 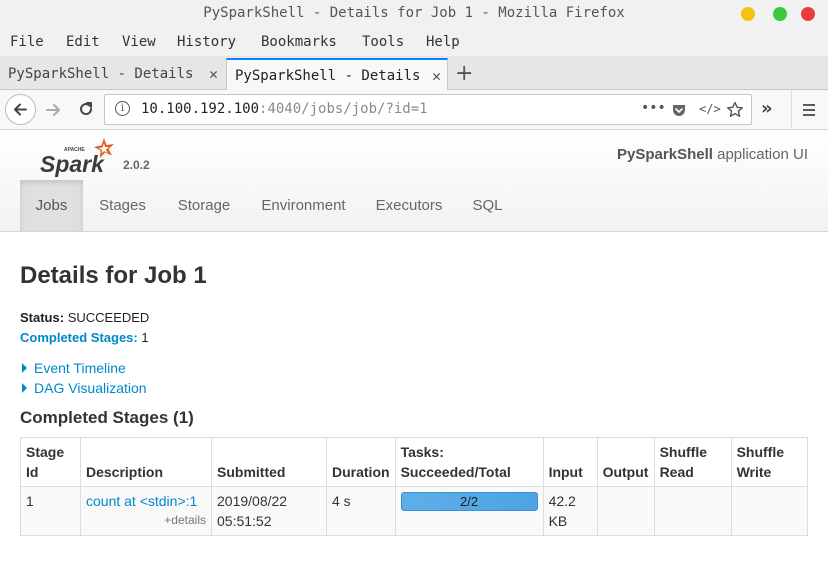 I want to click on hamburger-menu-icon, so click(x=809, y=110).